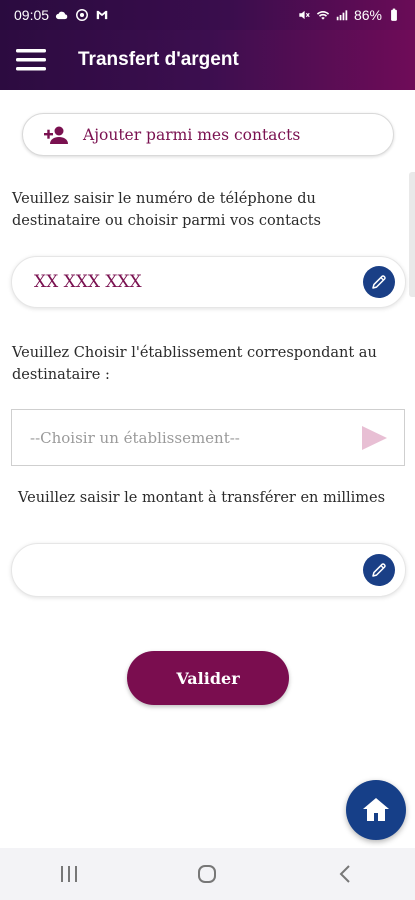 The height and width of the screenshot is (900, 415). I want to click on add-from-contacts-label: Ajouter parmi mes contacts, so click(192, 134).